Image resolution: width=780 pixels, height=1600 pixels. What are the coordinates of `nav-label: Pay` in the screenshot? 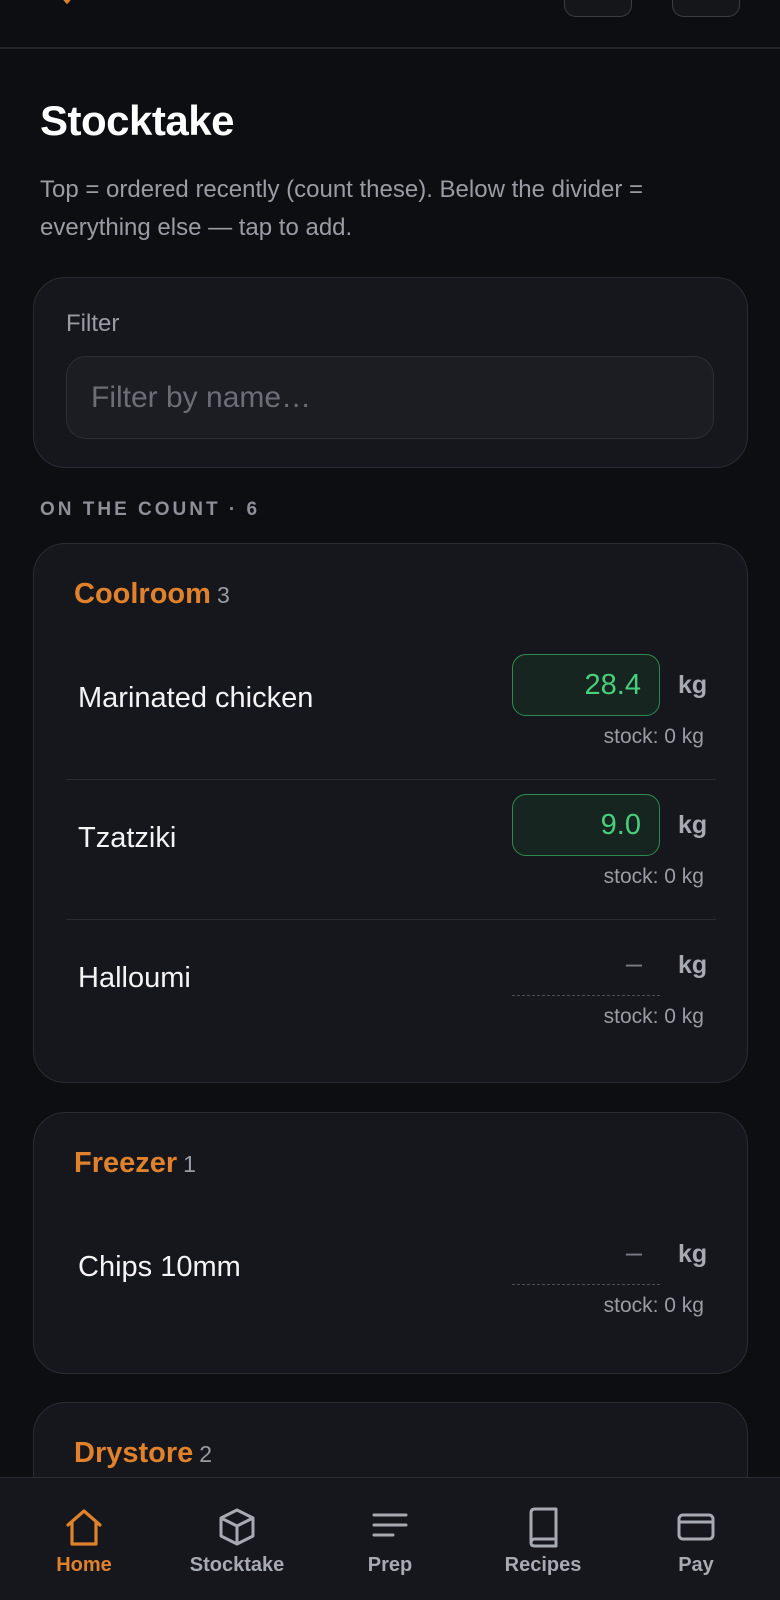 It's located at (696, 1565).